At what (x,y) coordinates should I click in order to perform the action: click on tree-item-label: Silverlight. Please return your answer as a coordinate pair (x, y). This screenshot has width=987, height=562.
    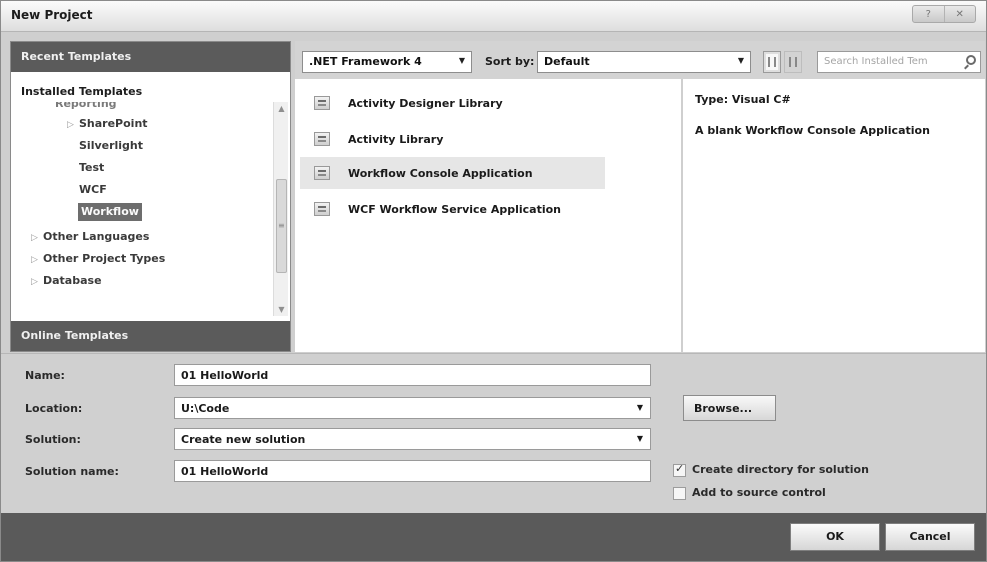
    Looking at the image, I should click on (111, 145).